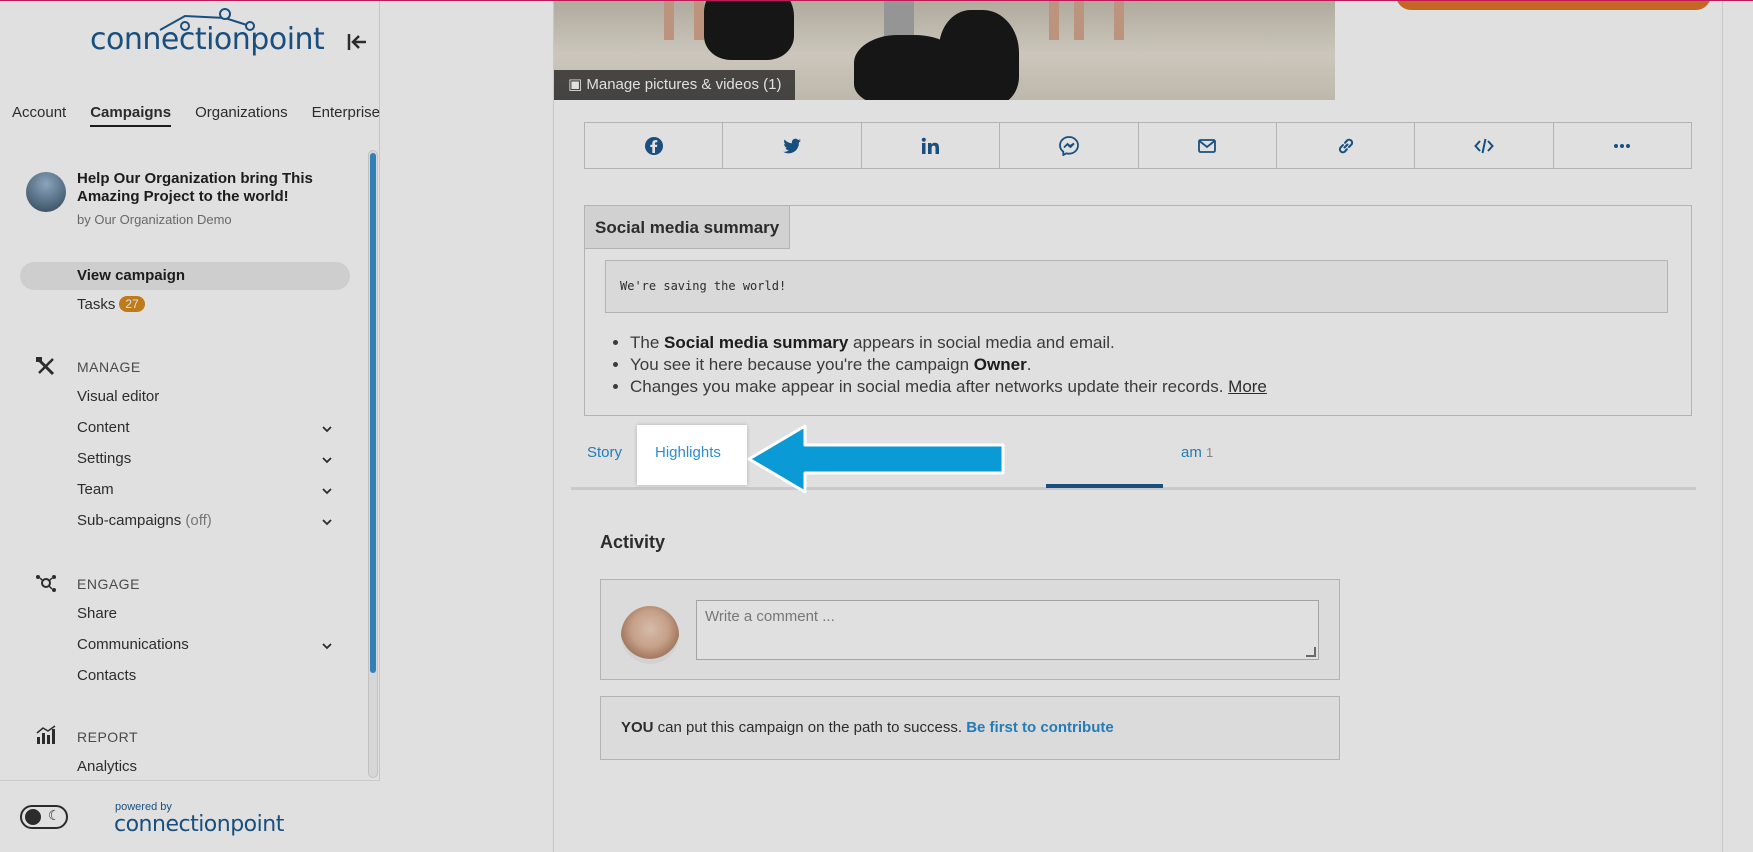  Describe the element at coordinates (1191, 452) in the screenshot. I see `tab-team-label: am` at that location.